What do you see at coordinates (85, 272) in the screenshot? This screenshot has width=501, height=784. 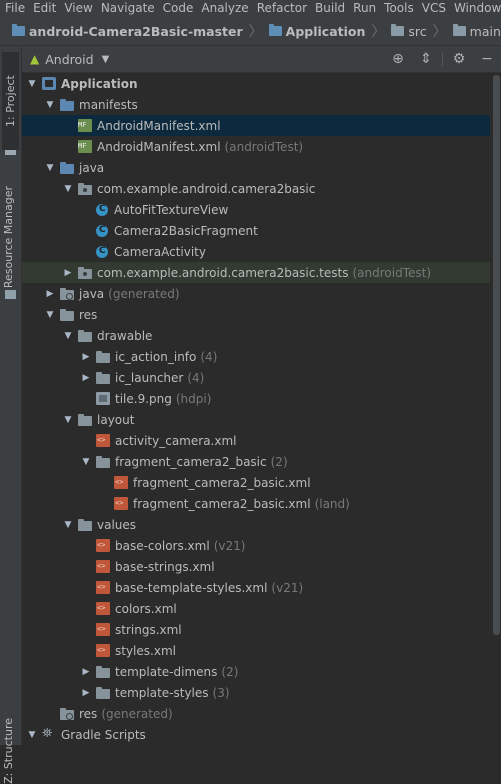 I see `package-icon` at bounding box center [85, 272].